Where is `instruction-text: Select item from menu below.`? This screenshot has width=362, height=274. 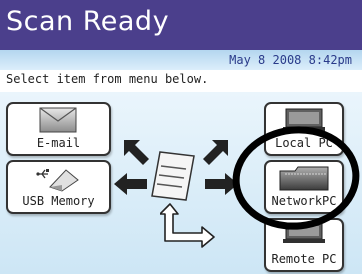
instruction-text: Select item from menu below. is located at coordinates (107, 79).